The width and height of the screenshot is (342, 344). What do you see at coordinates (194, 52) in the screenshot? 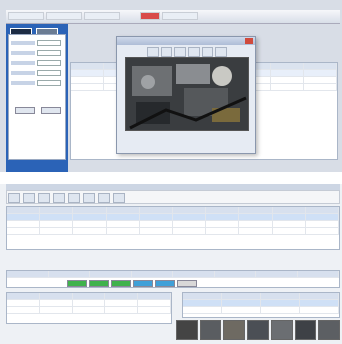
I see `zoom-in-icon` at bounding box center [194, 52].